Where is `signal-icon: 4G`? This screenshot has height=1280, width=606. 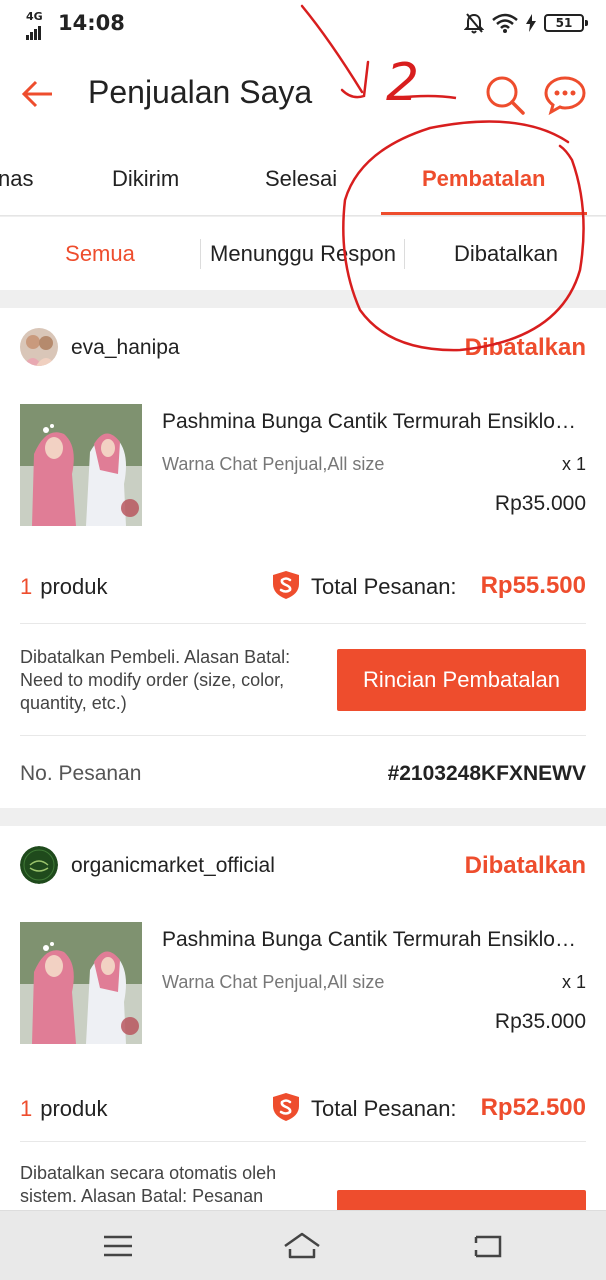
signal-icon: 4G is located at coordinates (37, 25).